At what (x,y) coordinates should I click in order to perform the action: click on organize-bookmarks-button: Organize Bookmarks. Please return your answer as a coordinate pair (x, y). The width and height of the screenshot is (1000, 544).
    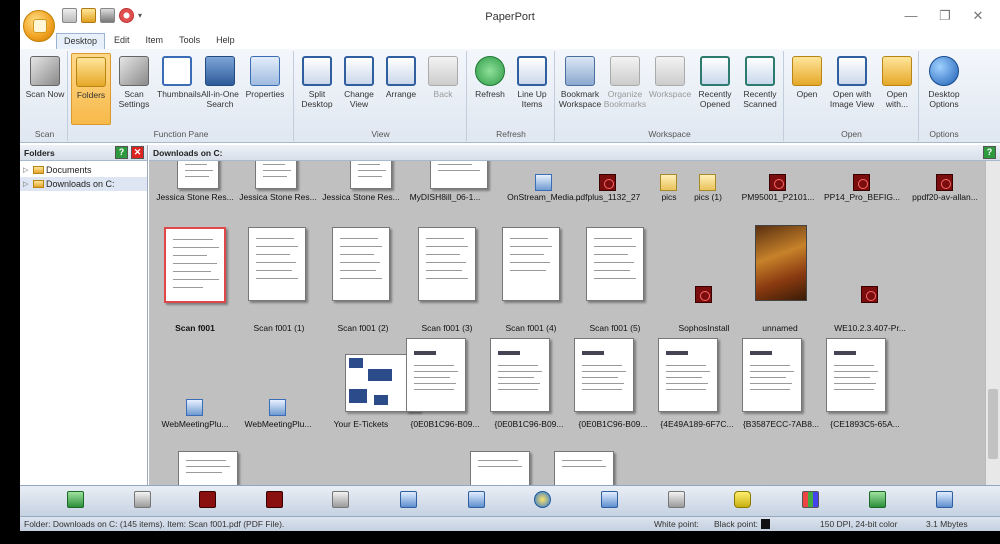
    Looking at the image, I should click on (625, 89).